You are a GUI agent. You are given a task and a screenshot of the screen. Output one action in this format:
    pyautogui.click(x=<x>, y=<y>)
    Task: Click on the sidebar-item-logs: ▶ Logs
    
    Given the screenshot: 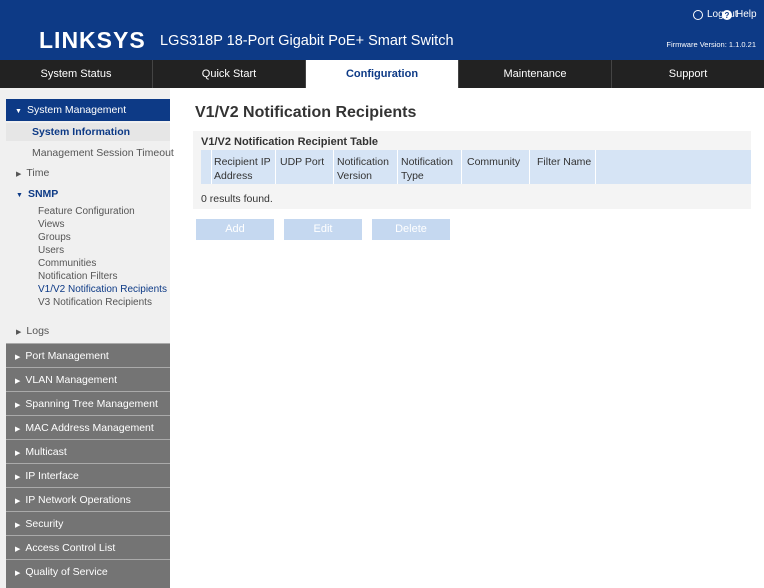 What is the action you would take?
    pyautogui.click(x=88, y=331)
    